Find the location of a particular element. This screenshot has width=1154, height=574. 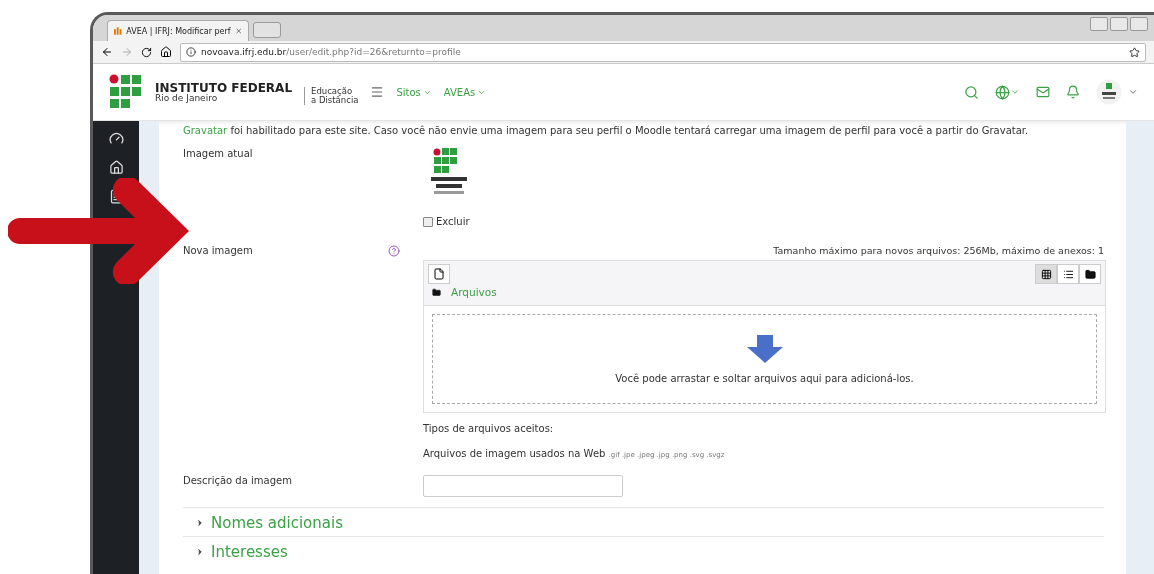

add-file-button is located at coordinates (439, 274).